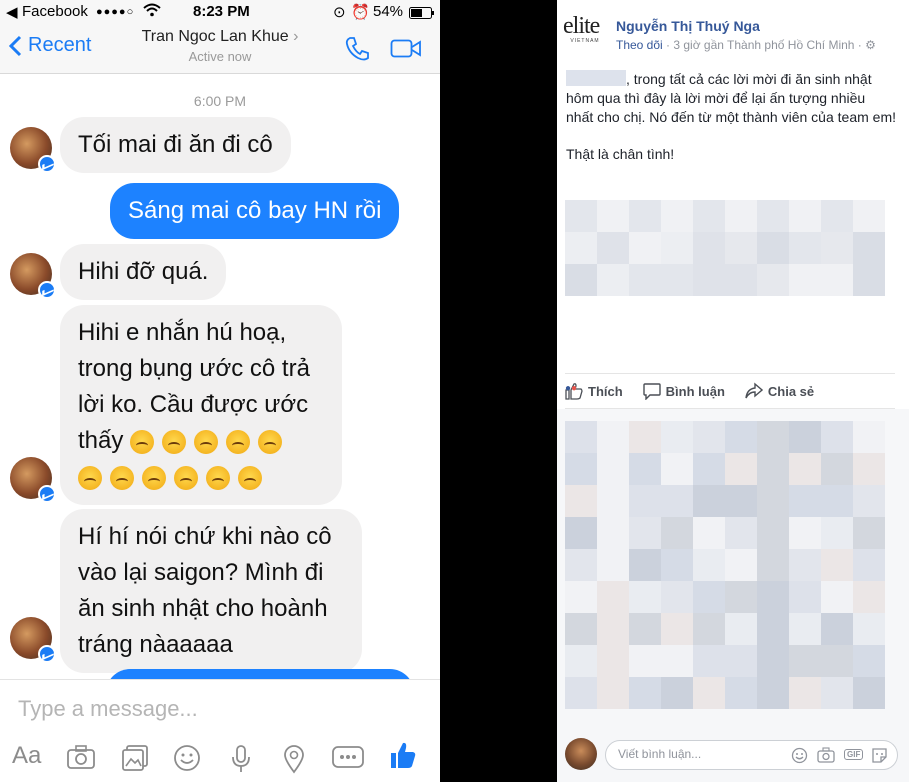  What do you see at coordinates (585, 31) in the screenshot?
I see `page-logo: elite VIETNAM` at bounding box center [585, 31].